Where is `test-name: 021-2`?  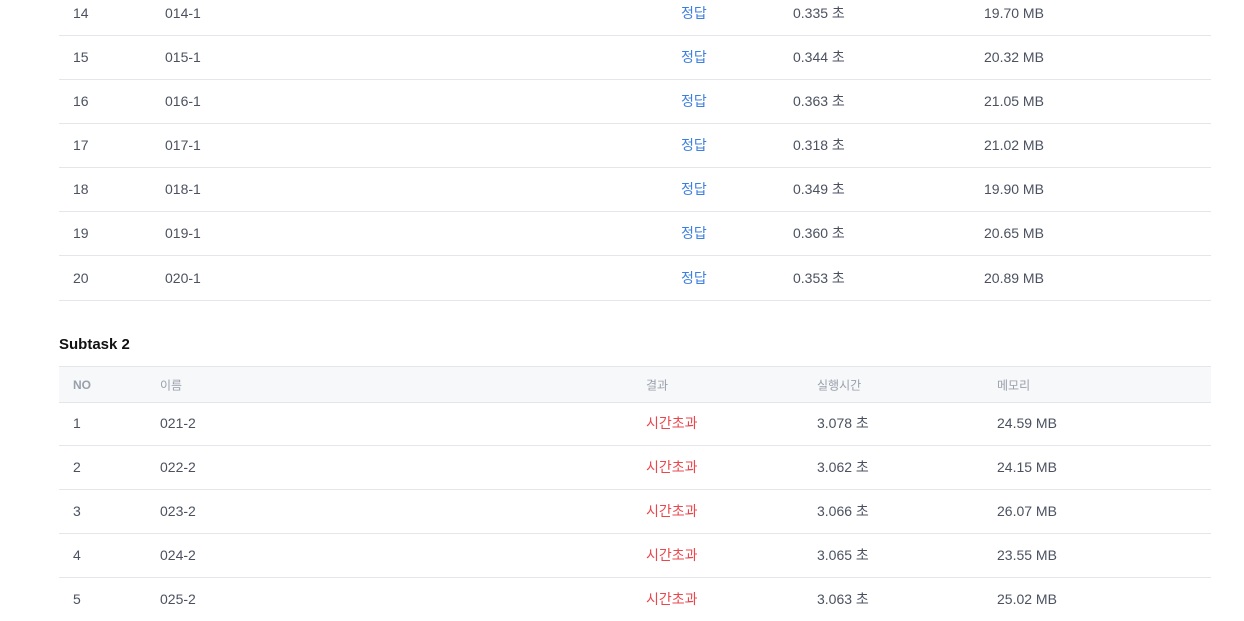 test-name: 021-2 is located at coordinates (178, 423).